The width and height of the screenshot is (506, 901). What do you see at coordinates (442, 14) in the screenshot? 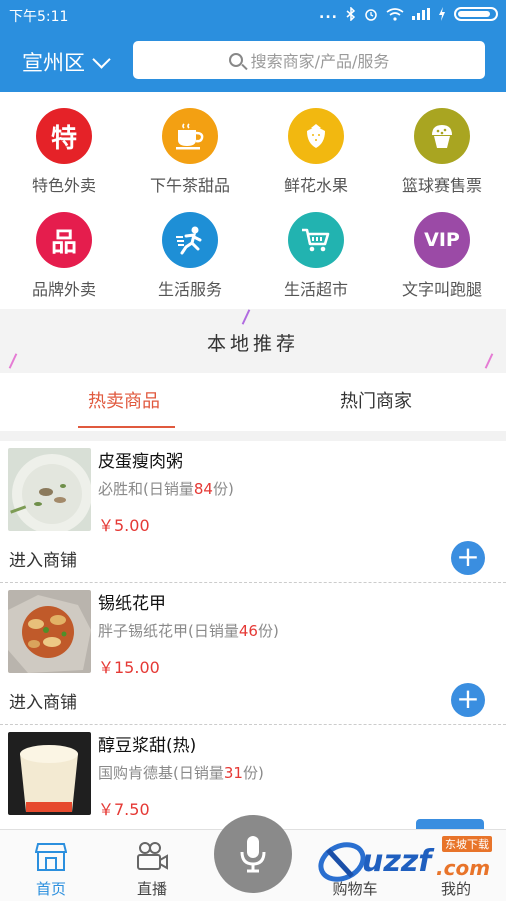
I see `charging-icon` at bounding box center [442, 14].